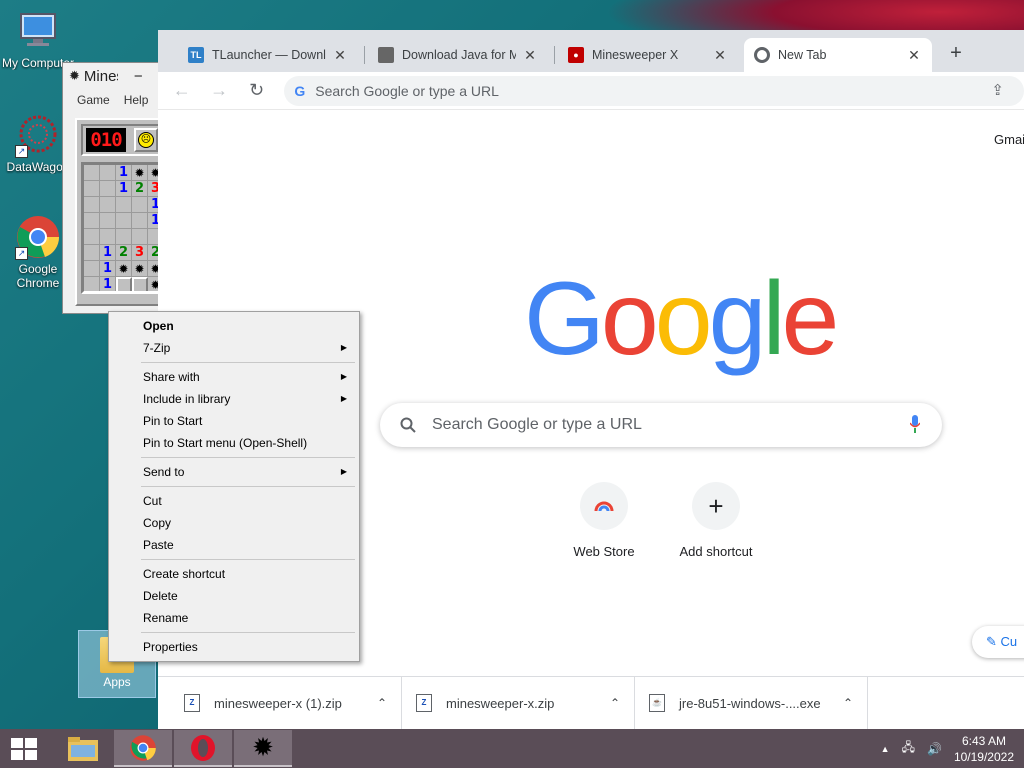  I want to click on number-cell: 3, so click(140, 253).